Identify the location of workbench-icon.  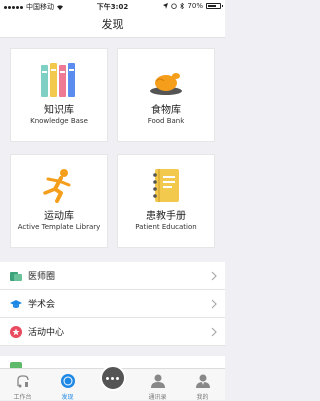
(22, 381).